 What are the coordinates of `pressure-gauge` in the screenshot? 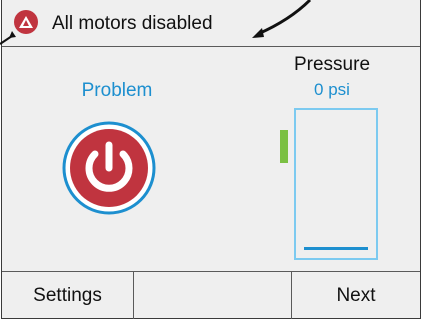 It's located at (336, 184).